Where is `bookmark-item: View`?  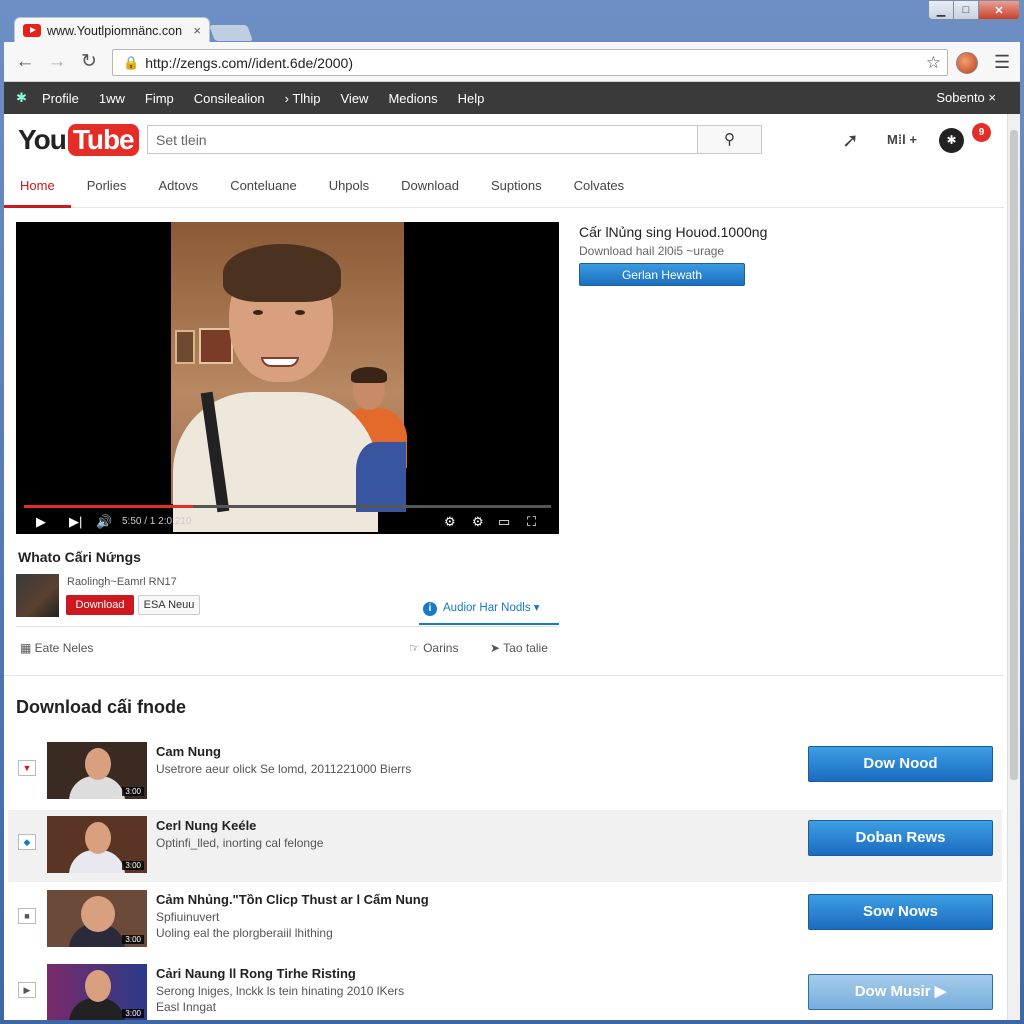 bookmark-item: View is located at coordinates (355, 98).